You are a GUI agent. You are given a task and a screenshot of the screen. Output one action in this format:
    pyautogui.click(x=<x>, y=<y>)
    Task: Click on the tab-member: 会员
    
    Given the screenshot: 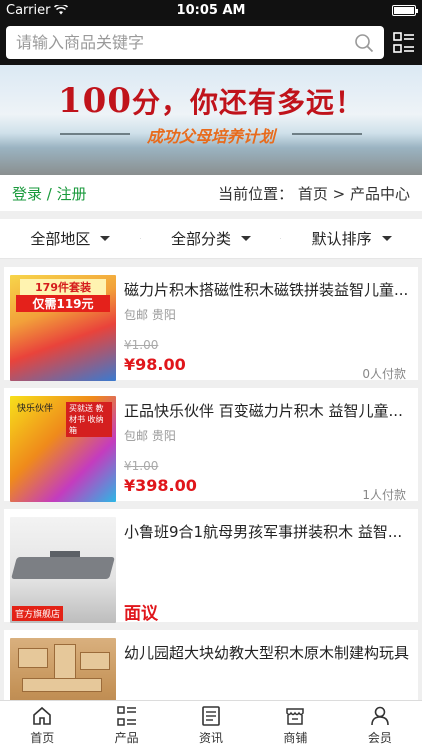 What is the action you would take?
    pyautogui.click(x=380, y=725)
    